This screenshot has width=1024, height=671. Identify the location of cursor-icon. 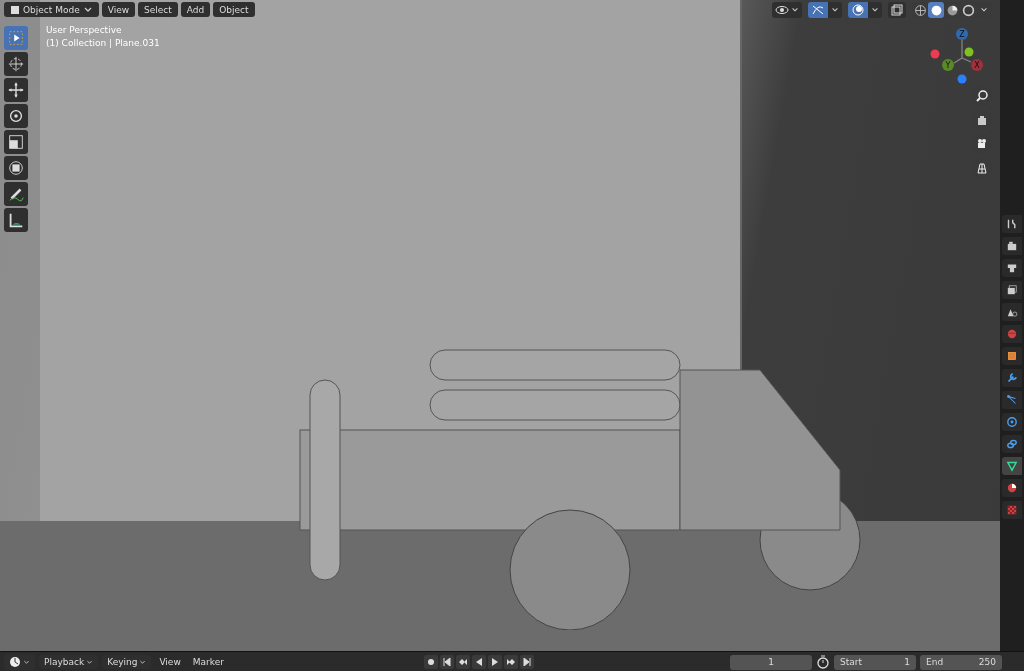
(16, 64).